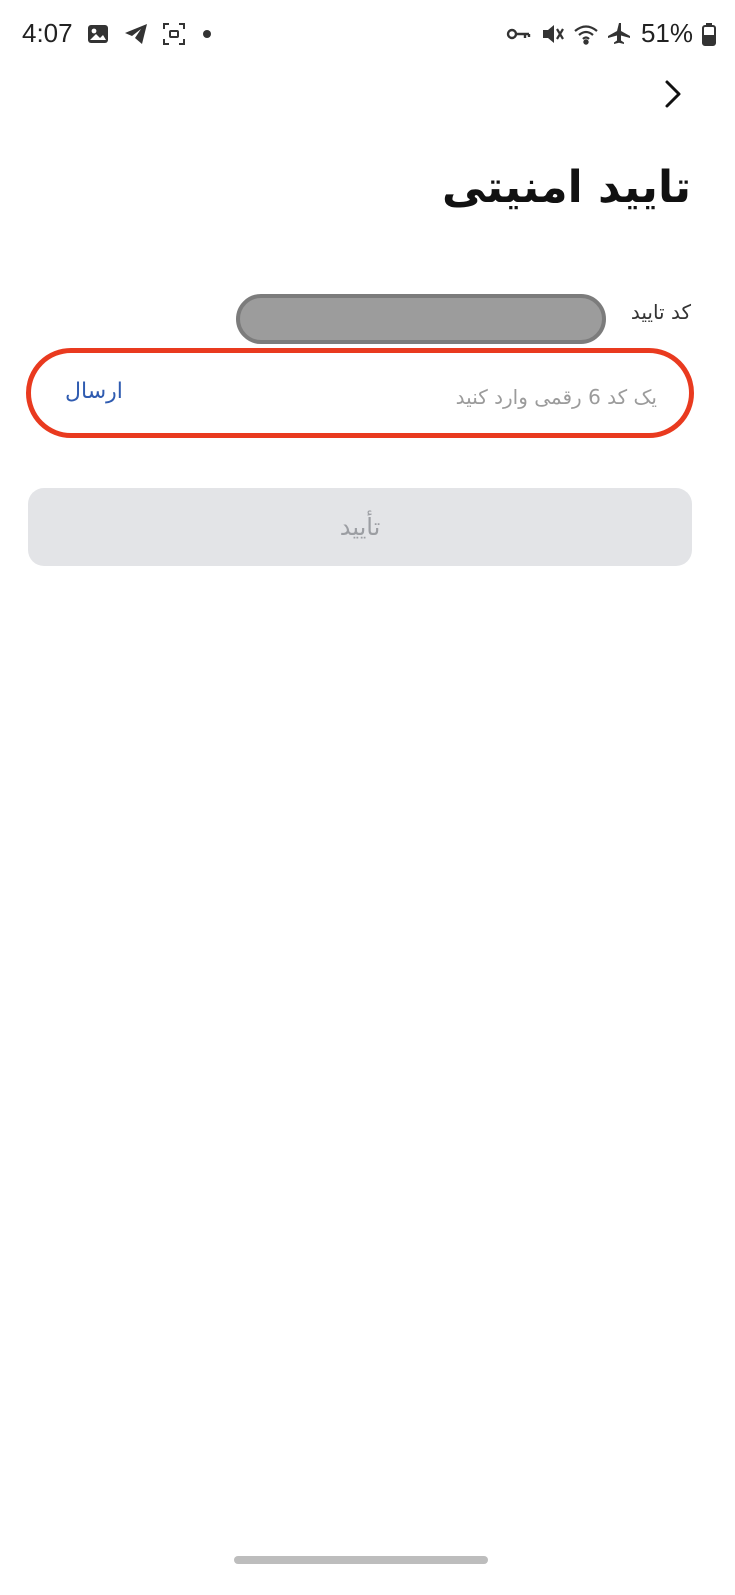 The width and height of the screenshot is (735, 1595). What do you see at coordinates (47, 33) in the screenshot?
I see `status-time: 4:07` at bounding box center [47, 33].